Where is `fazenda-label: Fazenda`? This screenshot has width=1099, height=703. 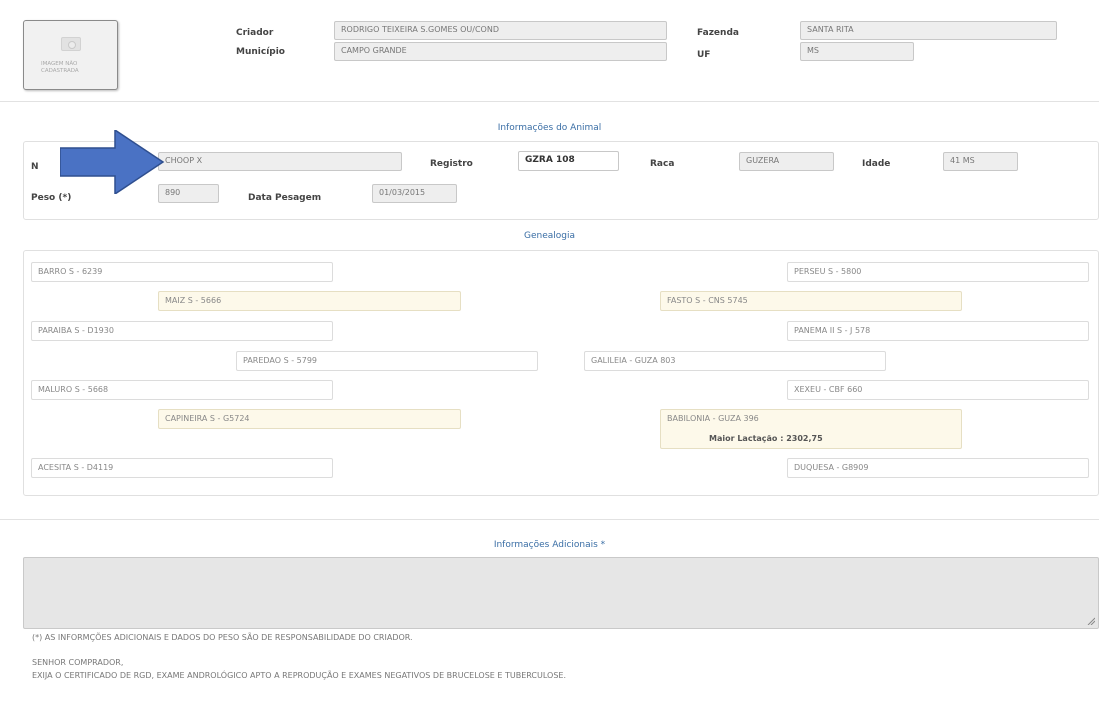
fazenda-label: Fazenda is located at coordinates (718, 33).